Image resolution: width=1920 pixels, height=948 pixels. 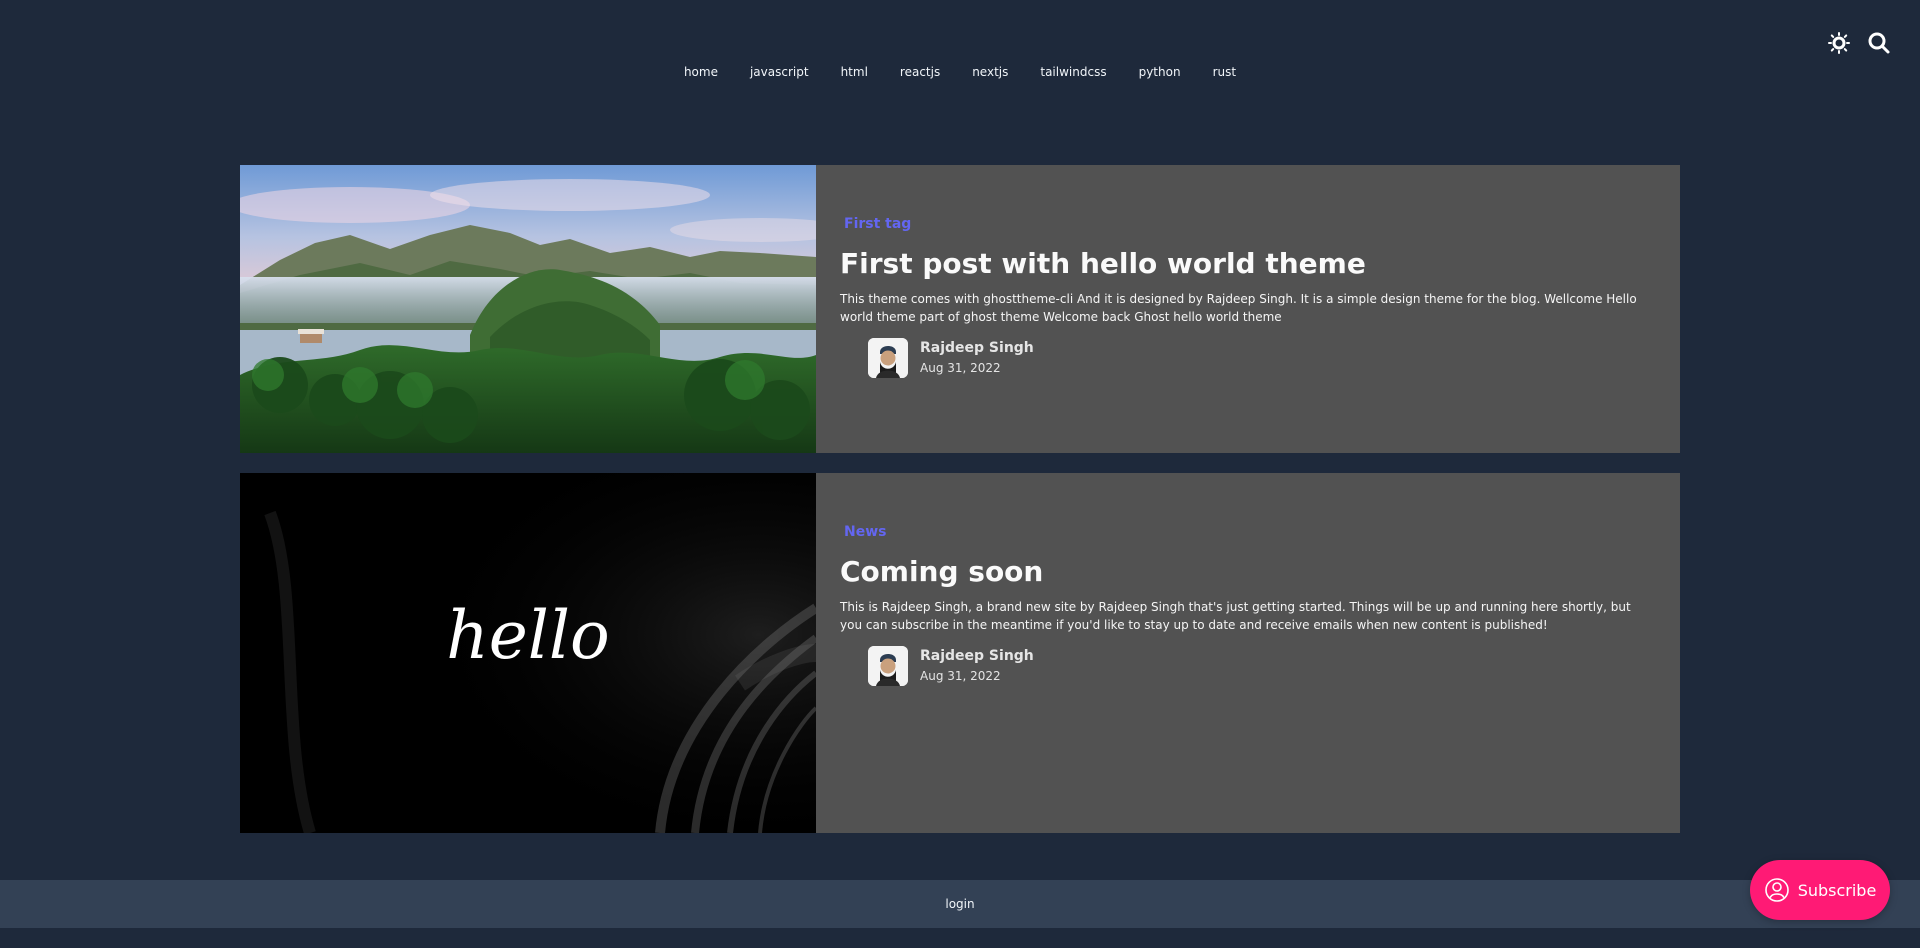 What do you see at coordinates (779, 72) in the screenshot?
I see `nav-link-javascript: javascript` at bounding box center [779, 72].